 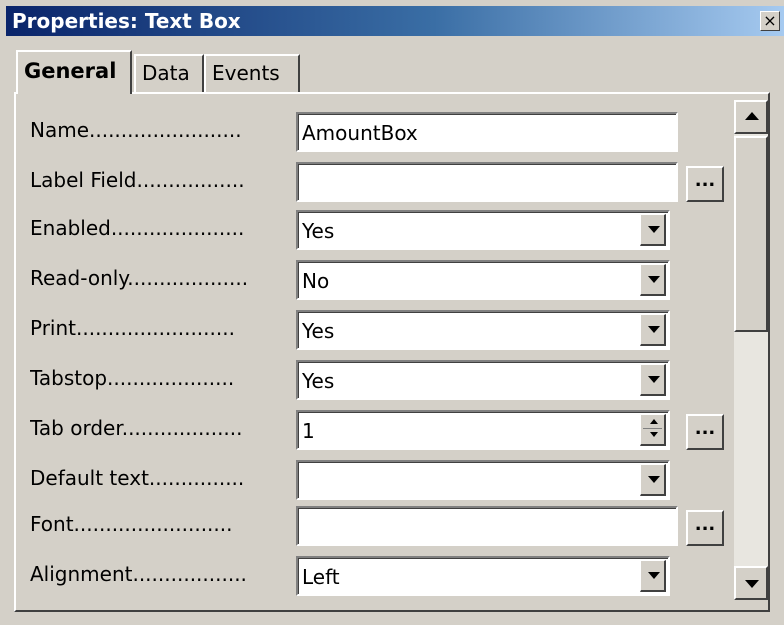 What do you see at coordinates (166, 73) in the screenshot?
I see `tab-data-label: Data` at bounding box center [166, 73].